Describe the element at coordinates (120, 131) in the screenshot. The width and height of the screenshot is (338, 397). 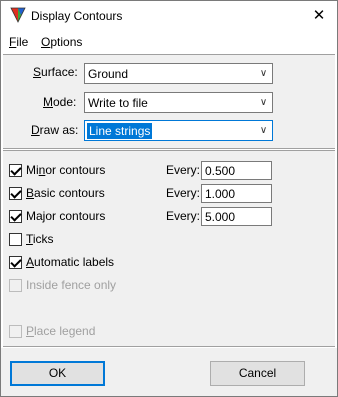
I see `draw-as-value: Line strings` at that location.